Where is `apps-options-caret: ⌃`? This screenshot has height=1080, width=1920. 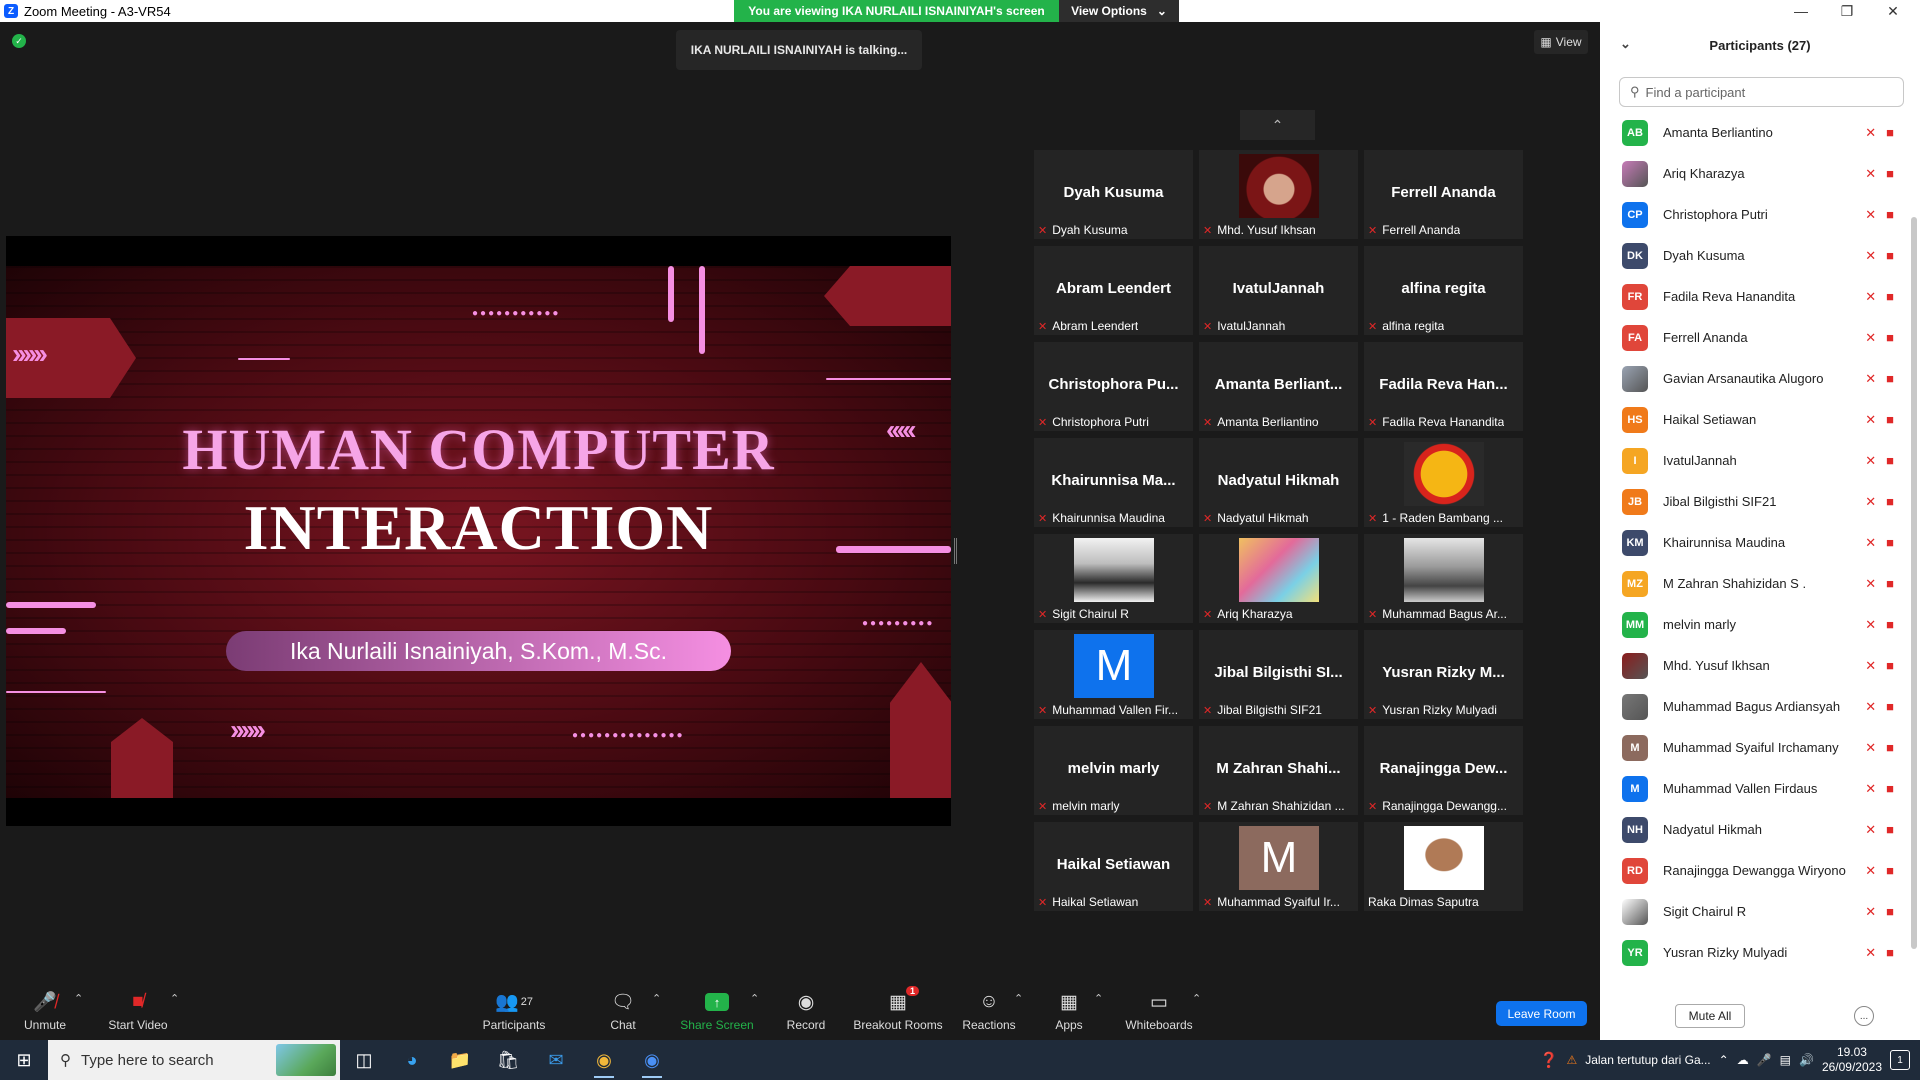
apps-options-caret: ⌃ is located at coordinates (1098, 998).